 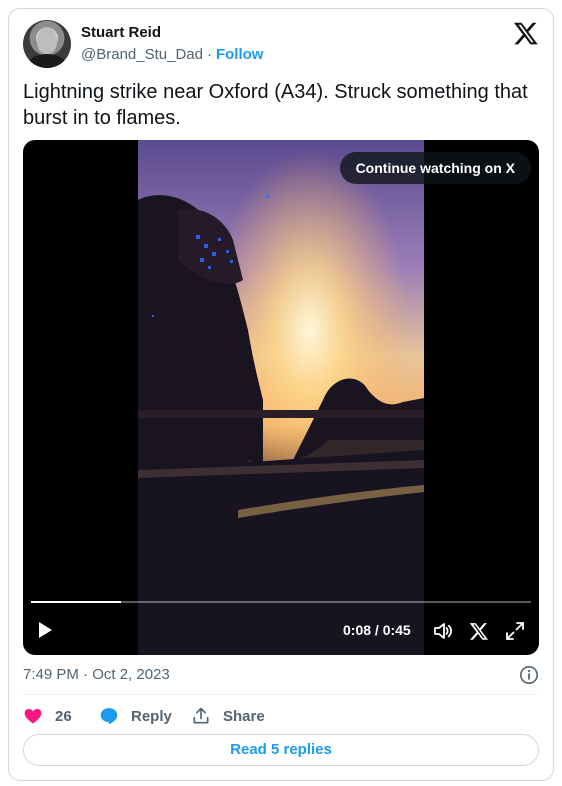 What do you see at coordinates (435, 168) in the screenshot?
I see `continue-watching-button: Continue watching on X` at bounding box center [435, 168].